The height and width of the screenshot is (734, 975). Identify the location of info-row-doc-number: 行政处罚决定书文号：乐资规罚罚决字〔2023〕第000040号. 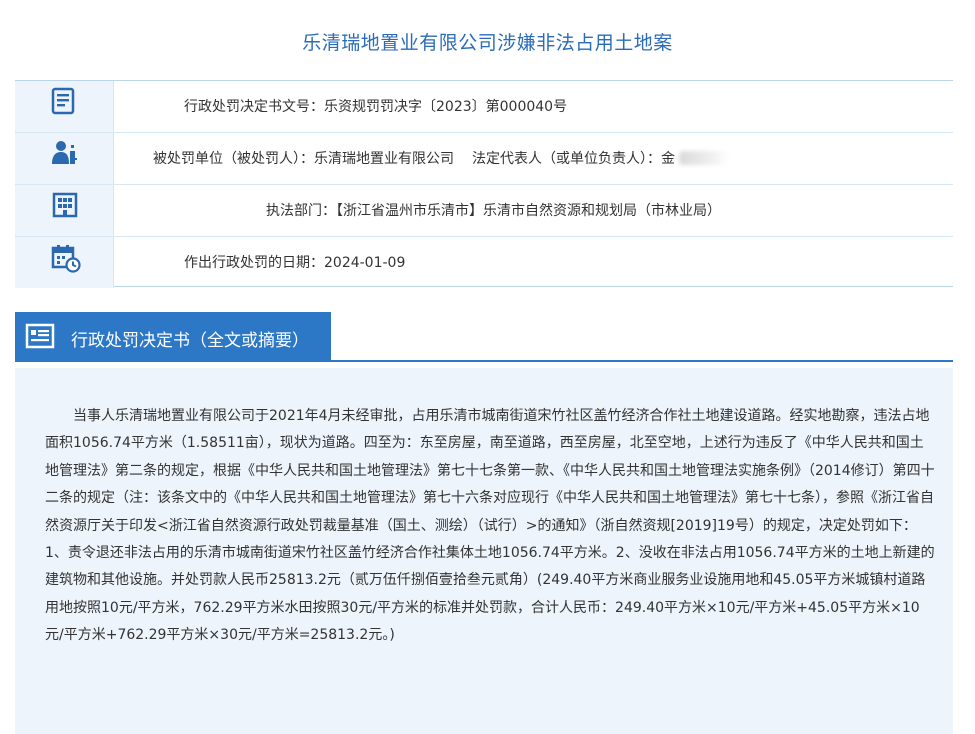
(484, 106).